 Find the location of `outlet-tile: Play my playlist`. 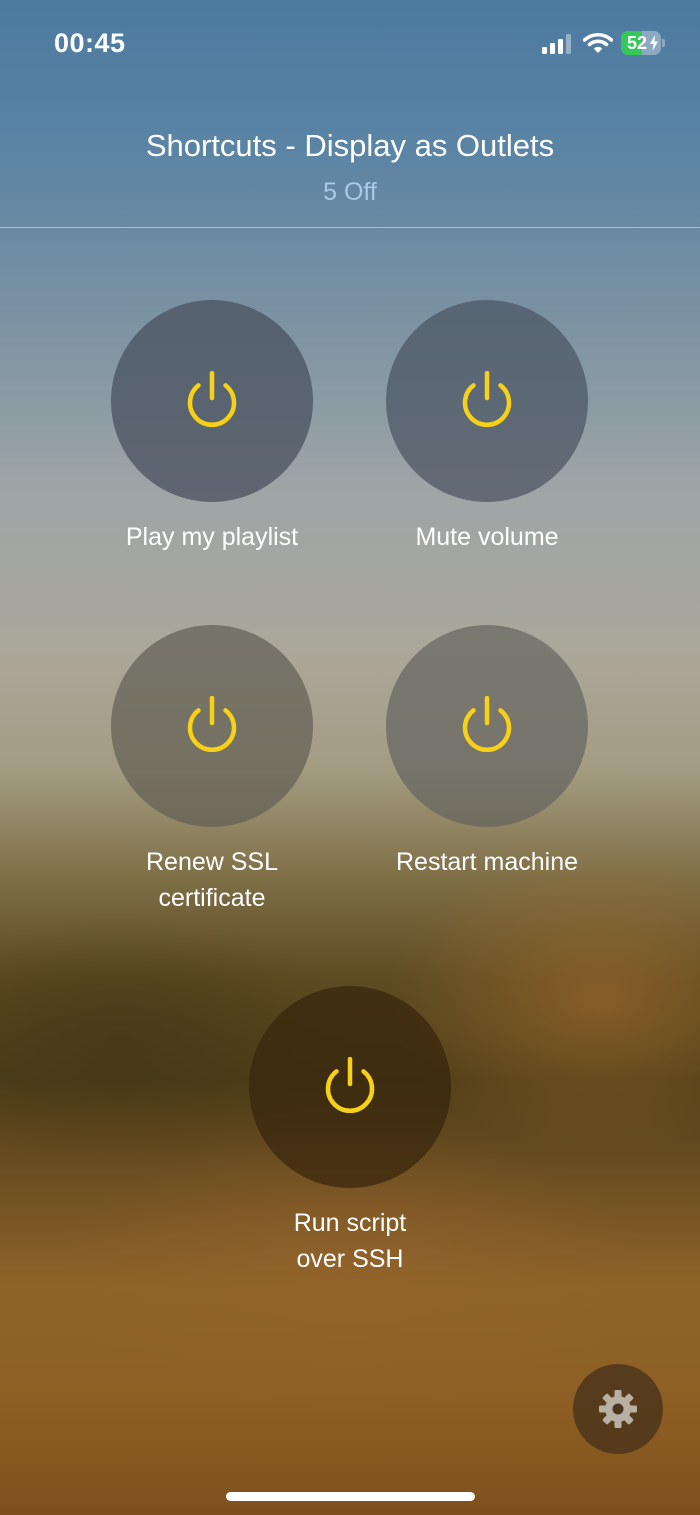

outlet-tile: Play my playlist is located at coordinates (212, 427).